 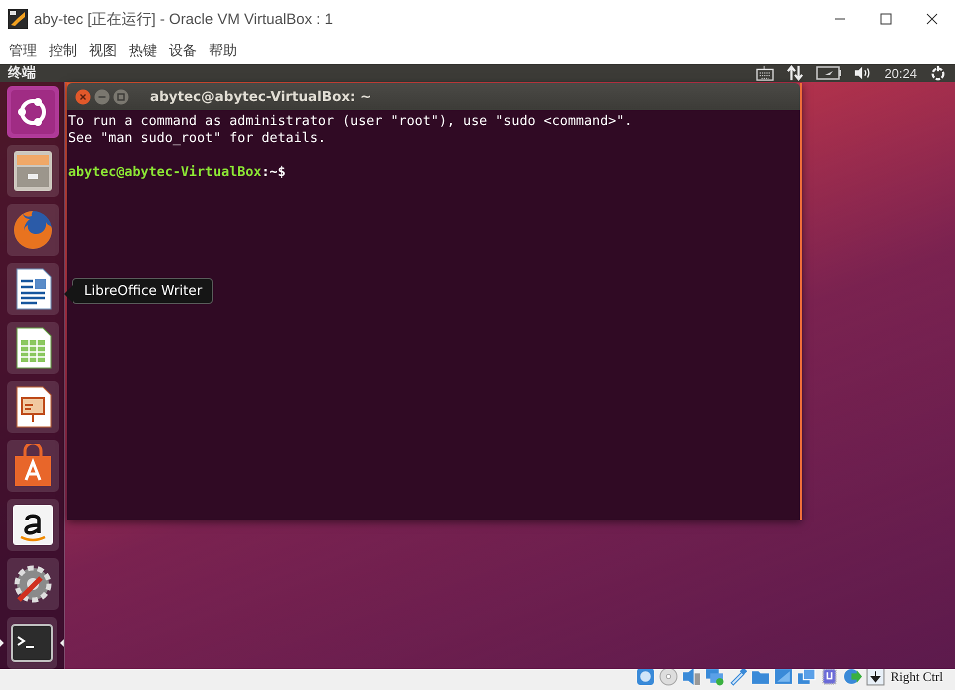 I want to click on terminal-prompt: abytec@abytec-VirtualBox:~$, so click(x=434, y=172).